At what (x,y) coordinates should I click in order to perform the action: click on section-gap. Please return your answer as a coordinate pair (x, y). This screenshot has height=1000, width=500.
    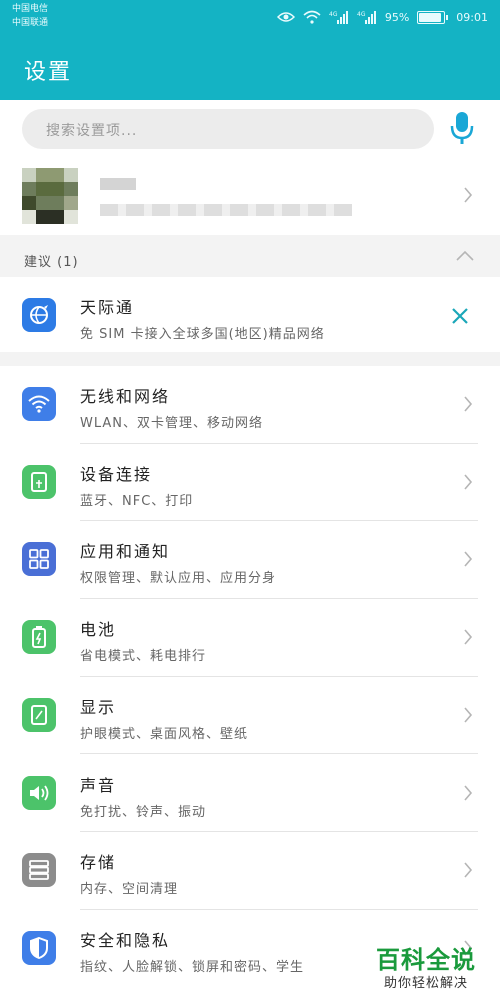
    Looking at the image, I should click on (250, 359).